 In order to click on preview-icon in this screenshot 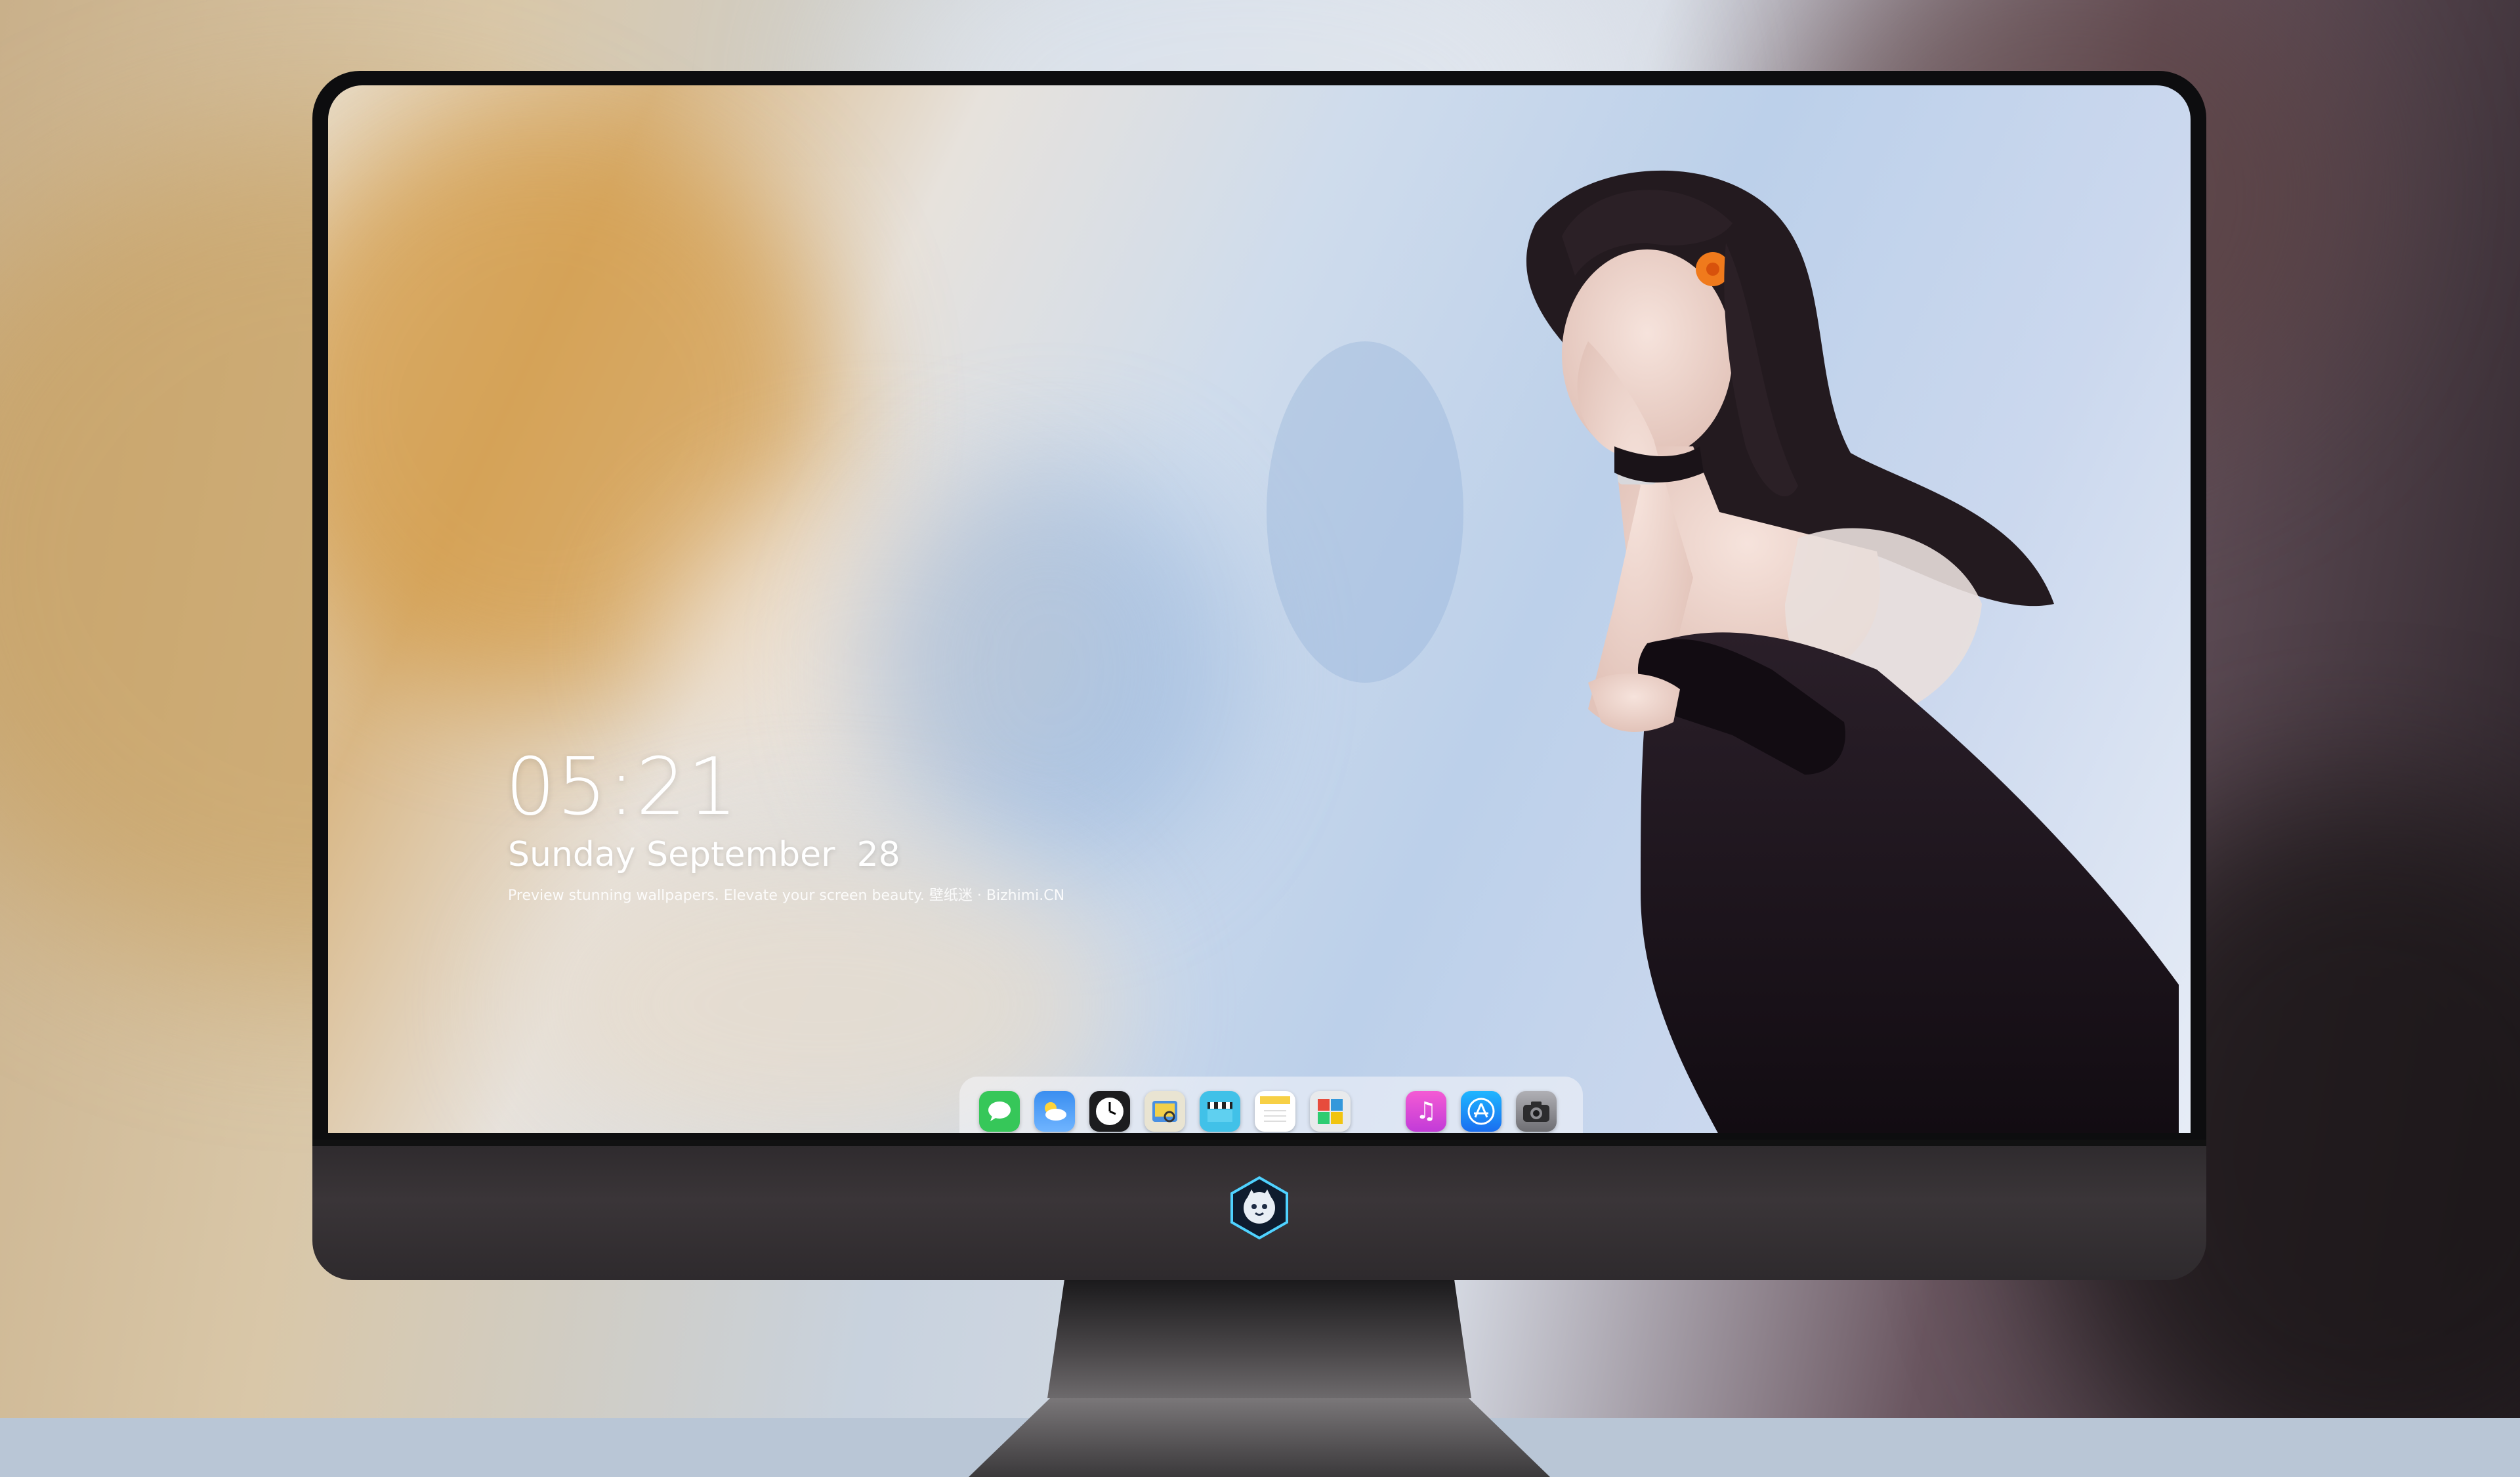, I will do `click(1164, 1111)`.